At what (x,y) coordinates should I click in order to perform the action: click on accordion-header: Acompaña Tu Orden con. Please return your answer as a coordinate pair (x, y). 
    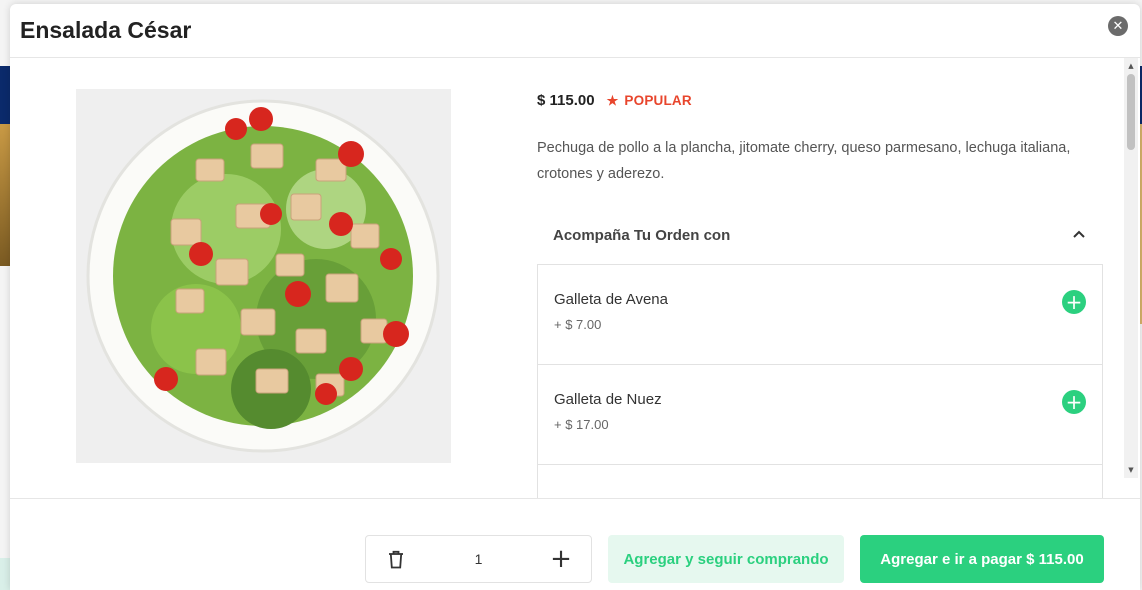
    Looking at the image, I should click on (820, 235).